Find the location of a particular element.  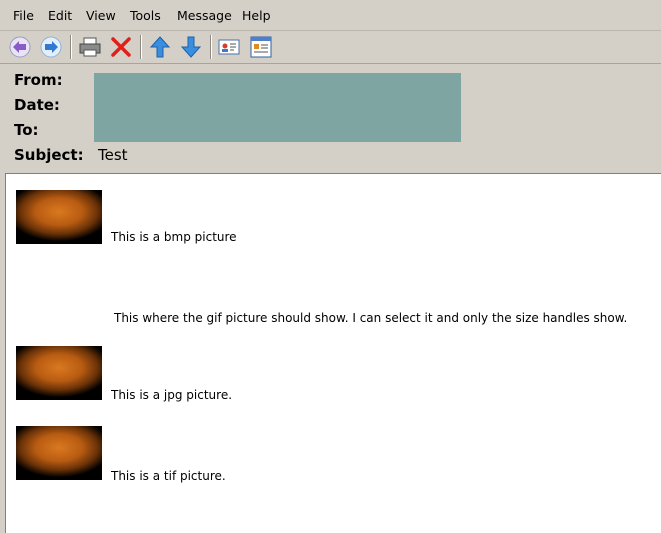

print-icon is located at coordinates (90, 47).